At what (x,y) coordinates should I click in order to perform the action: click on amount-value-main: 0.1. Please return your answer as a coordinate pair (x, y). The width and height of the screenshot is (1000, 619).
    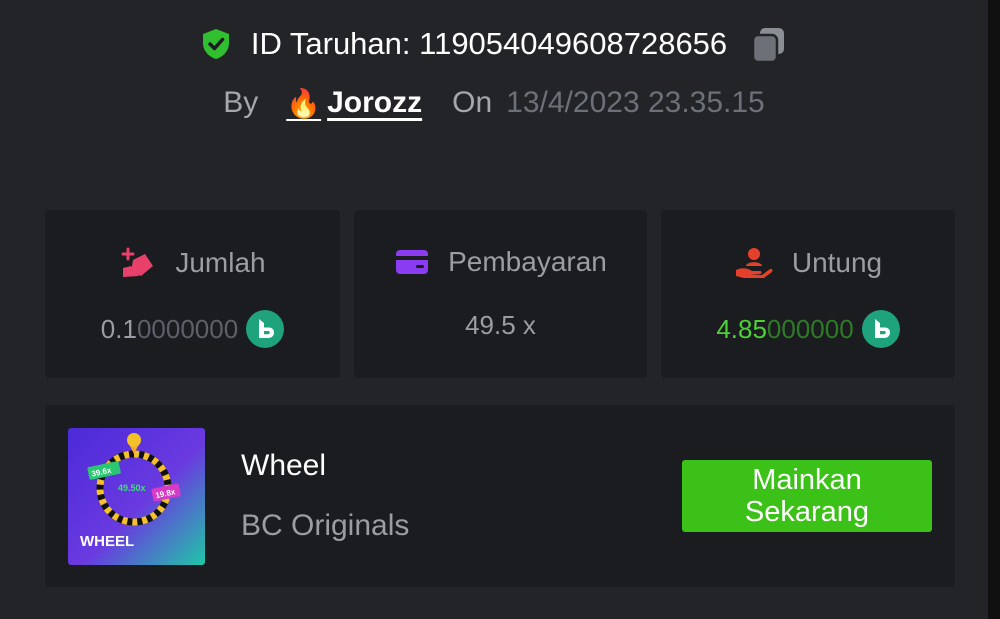
    Looking at the image, I should click on (118, 328).